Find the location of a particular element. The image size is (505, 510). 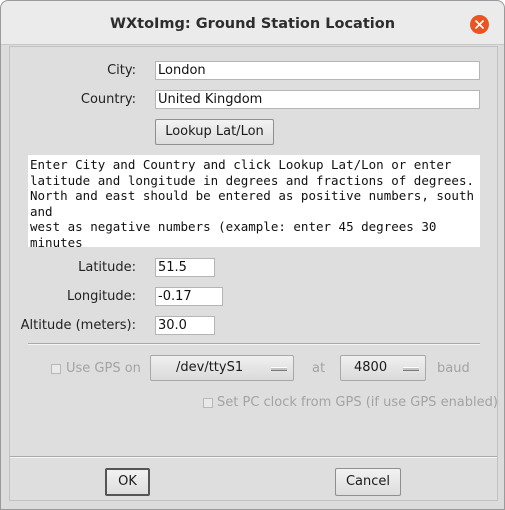

title-bar: WXtoImg: Ground Station Location is located at coordinates (252, 23).